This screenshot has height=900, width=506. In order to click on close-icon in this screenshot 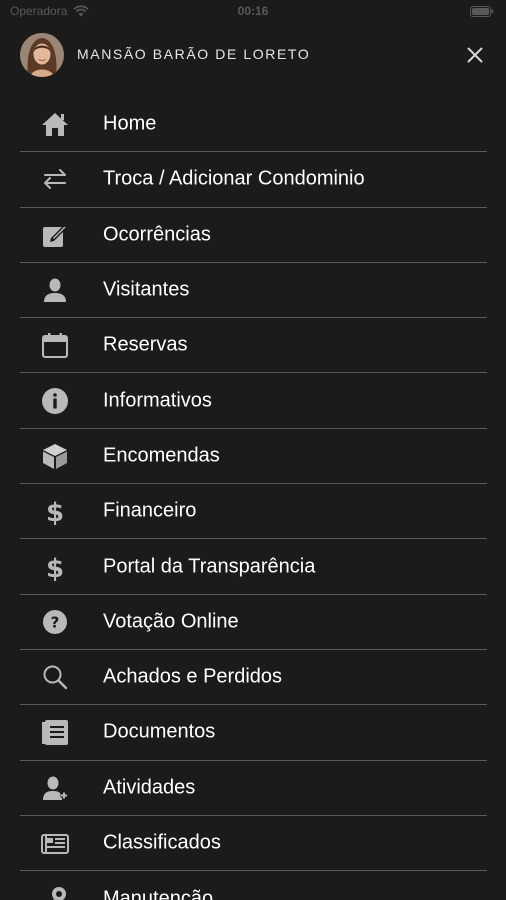, I will do `click(475, 55)`.